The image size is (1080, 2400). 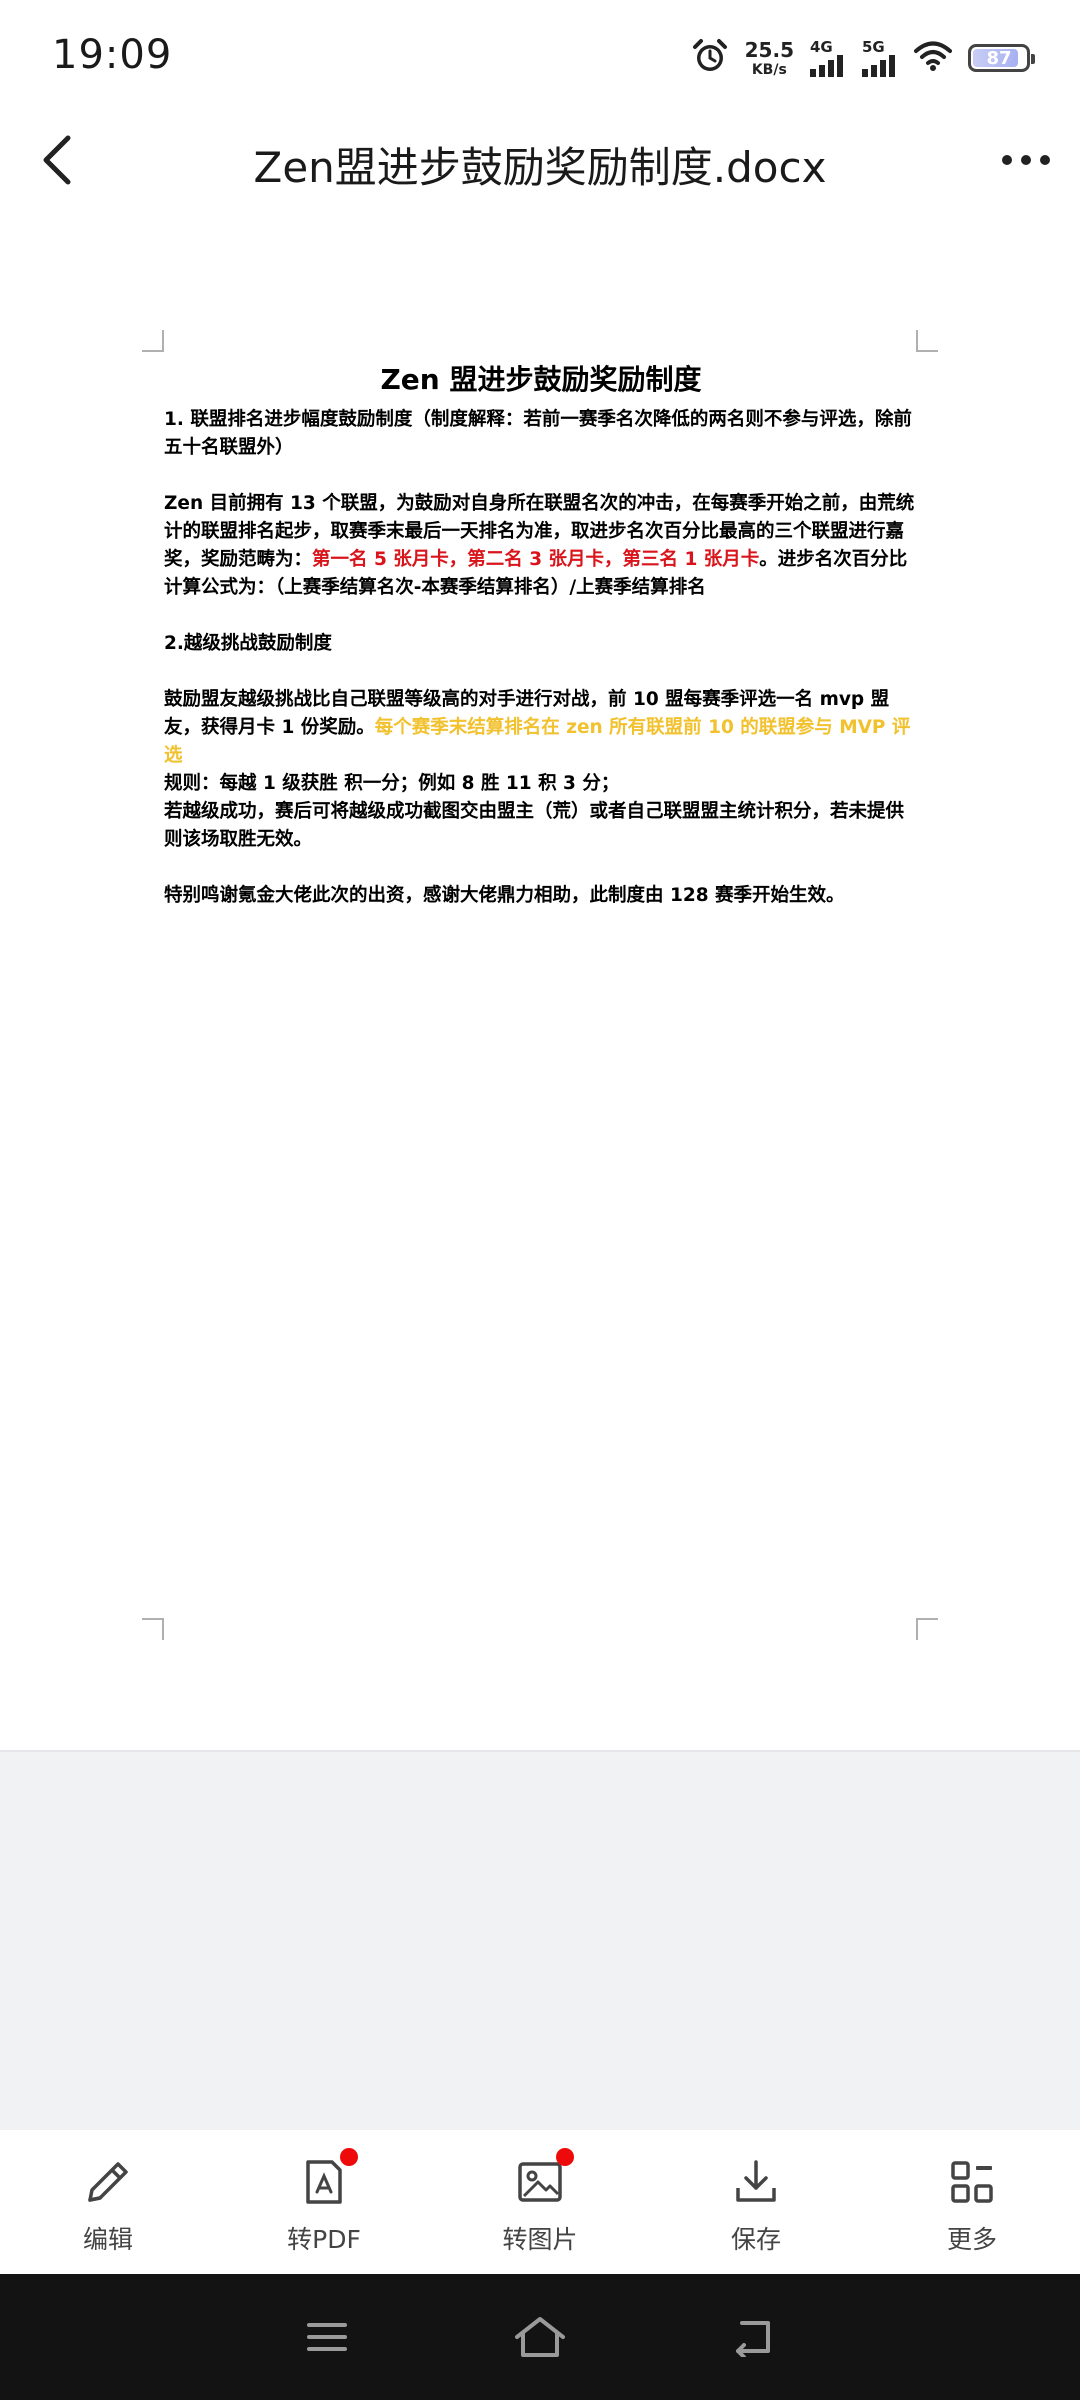 What do you see at coordinates (933, 58) in the screenshot?
I see `wifi-icon` at bounding box center [933, 58].